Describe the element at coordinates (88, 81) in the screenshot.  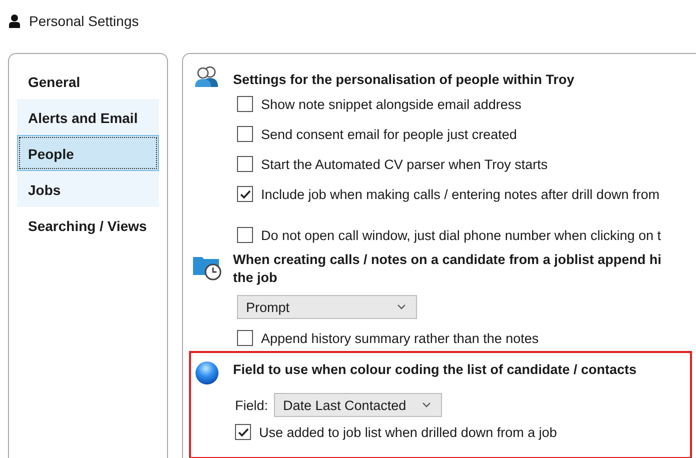
I see `sidebar-item: General` at that location.